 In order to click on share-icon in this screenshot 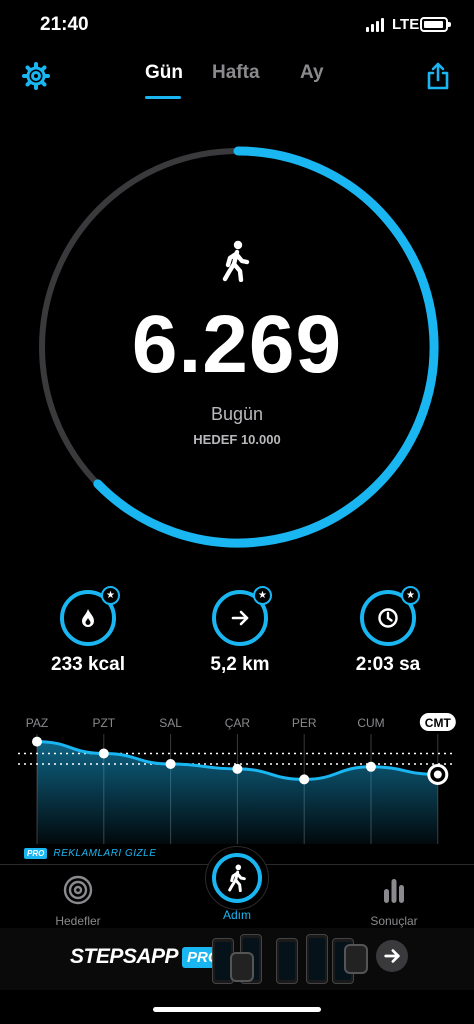, I will do `click(438, 76)`.